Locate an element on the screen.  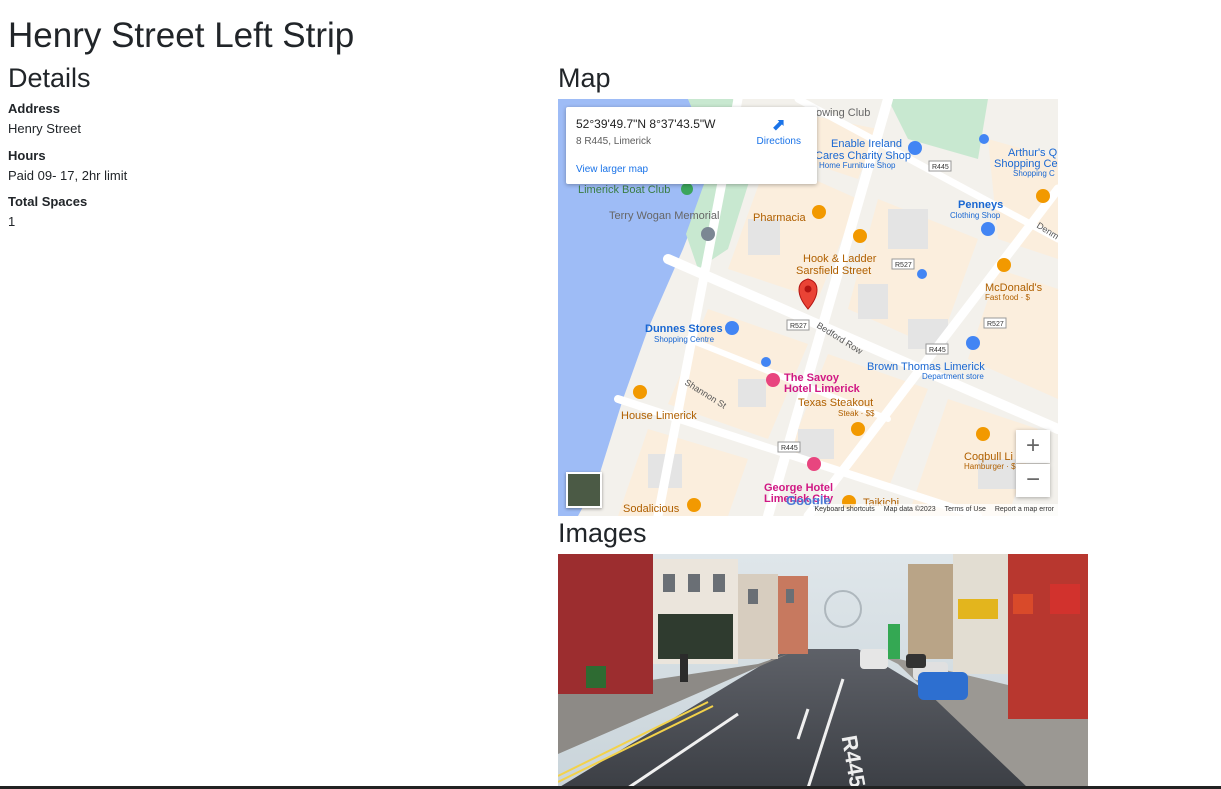
svg-text: Department store is located at coordinates (953, 376).